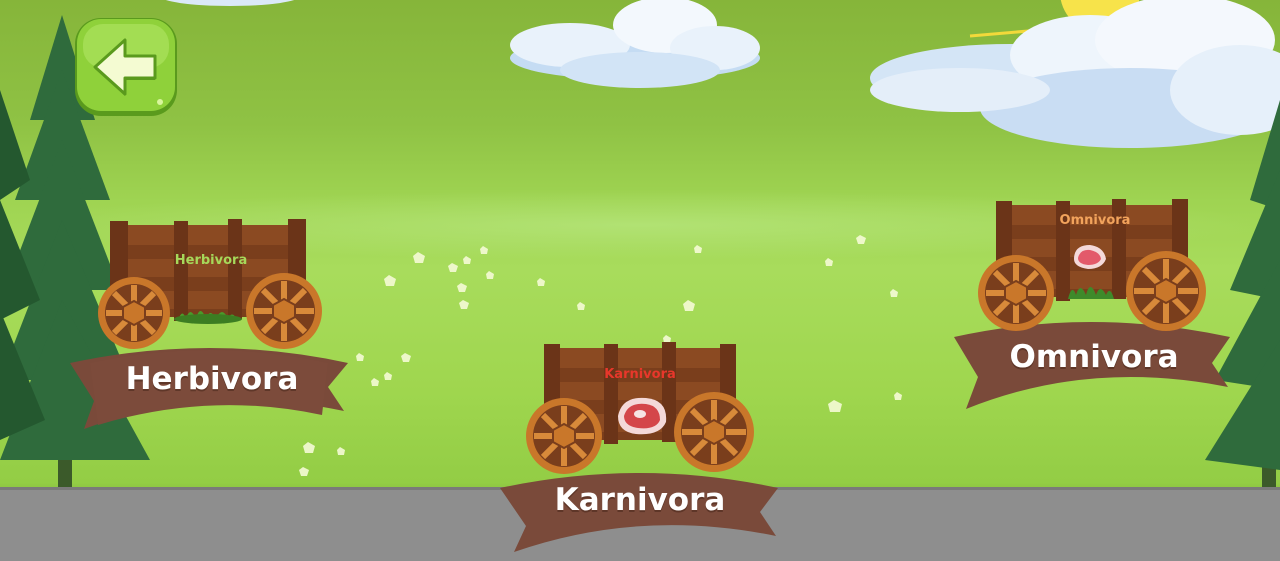 The image size is (1280, 561). I want to click on cart-label: Herbivora, so click(212, 379).